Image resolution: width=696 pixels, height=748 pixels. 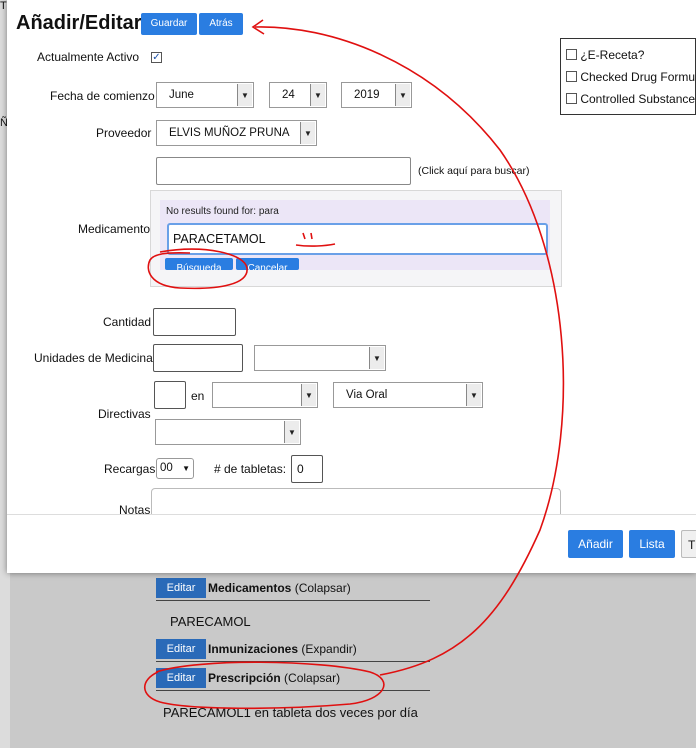 I want to click on annotation-underline, so click(x=315, y=245).